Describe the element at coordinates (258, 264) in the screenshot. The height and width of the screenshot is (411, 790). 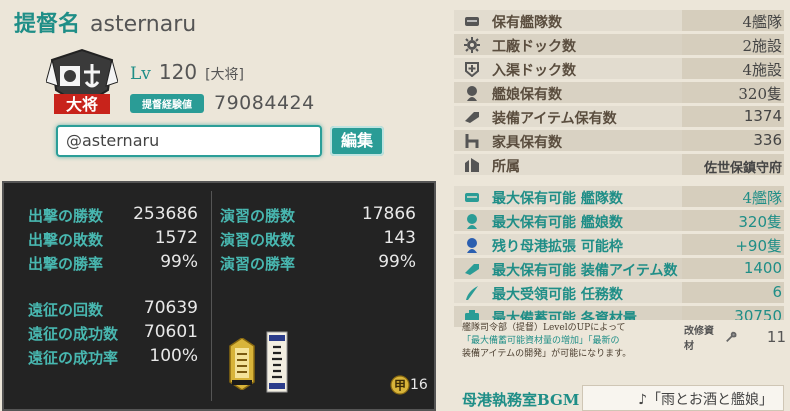
I see `stat-label: 演習の勝率` at that location.